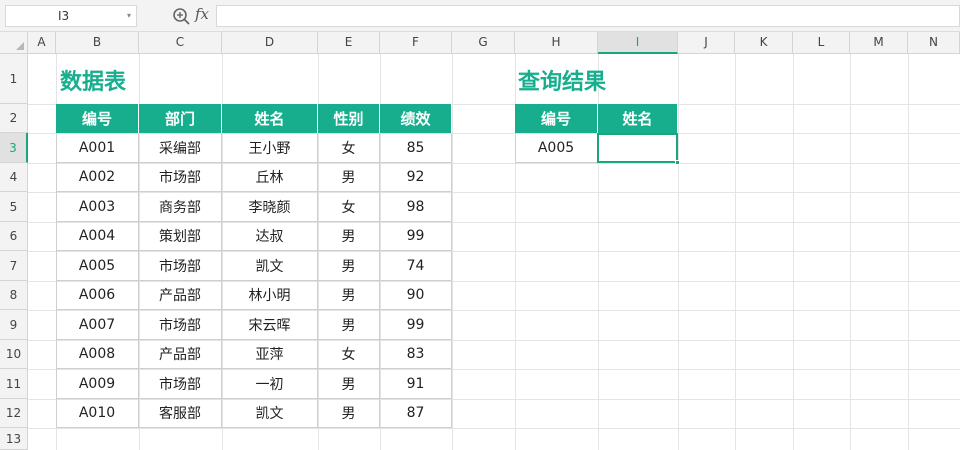  What do you see at coordinates (97, 266) in the screenshot?
I see `data_table-cell: A005` at bounding box center [97, 266].